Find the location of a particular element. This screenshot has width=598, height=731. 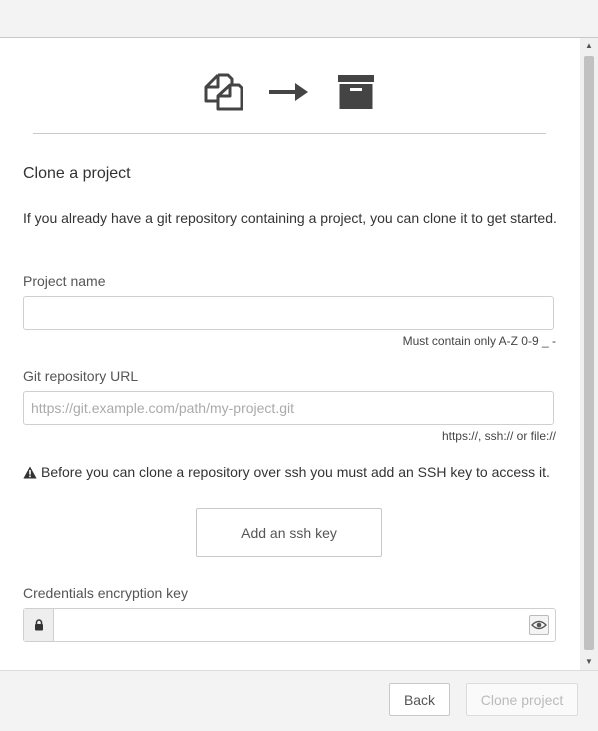

hero-illustration is located at coordinates (290, 93).